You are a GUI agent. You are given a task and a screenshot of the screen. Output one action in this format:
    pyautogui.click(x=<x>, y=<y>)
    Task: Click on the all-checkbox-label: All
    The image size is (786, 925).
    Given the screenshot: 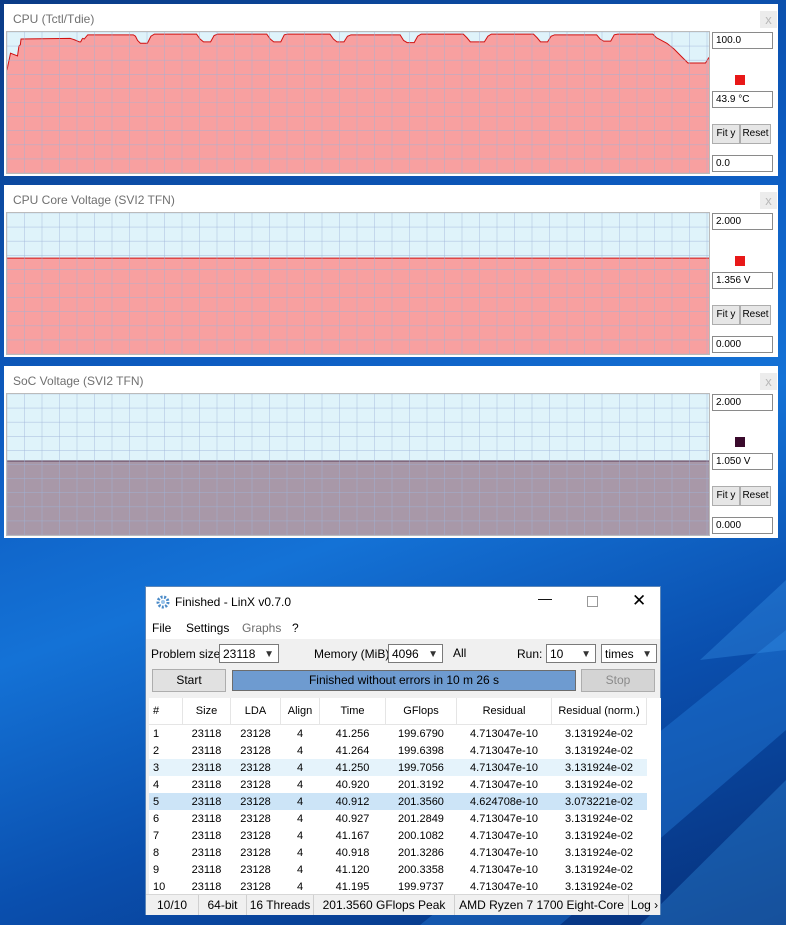 What is the action you would take?
    pyautogui.click(x=459, y=653)
    